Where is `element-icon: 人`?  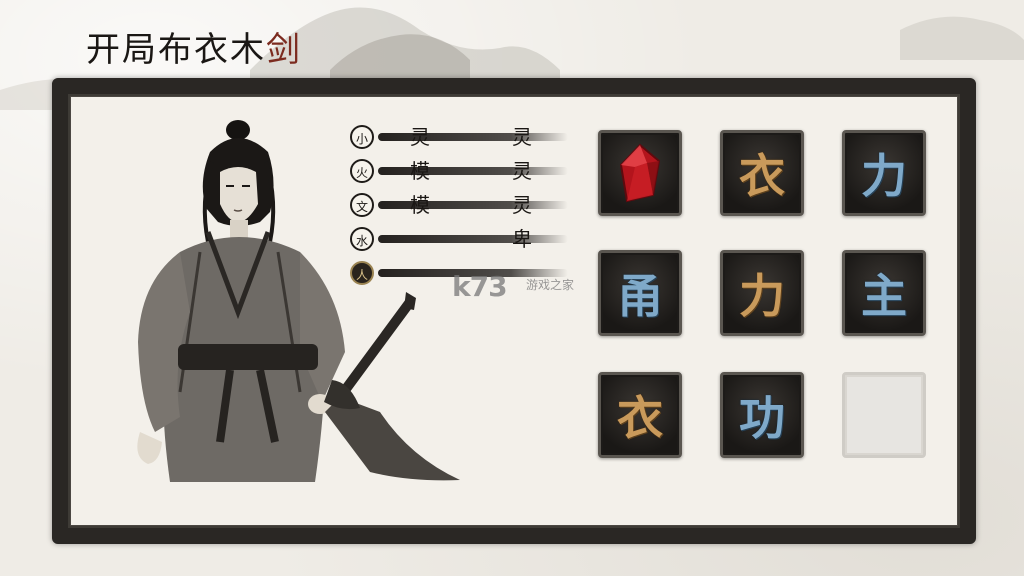 element-icon: 人 is located at coordinates (362, 273).